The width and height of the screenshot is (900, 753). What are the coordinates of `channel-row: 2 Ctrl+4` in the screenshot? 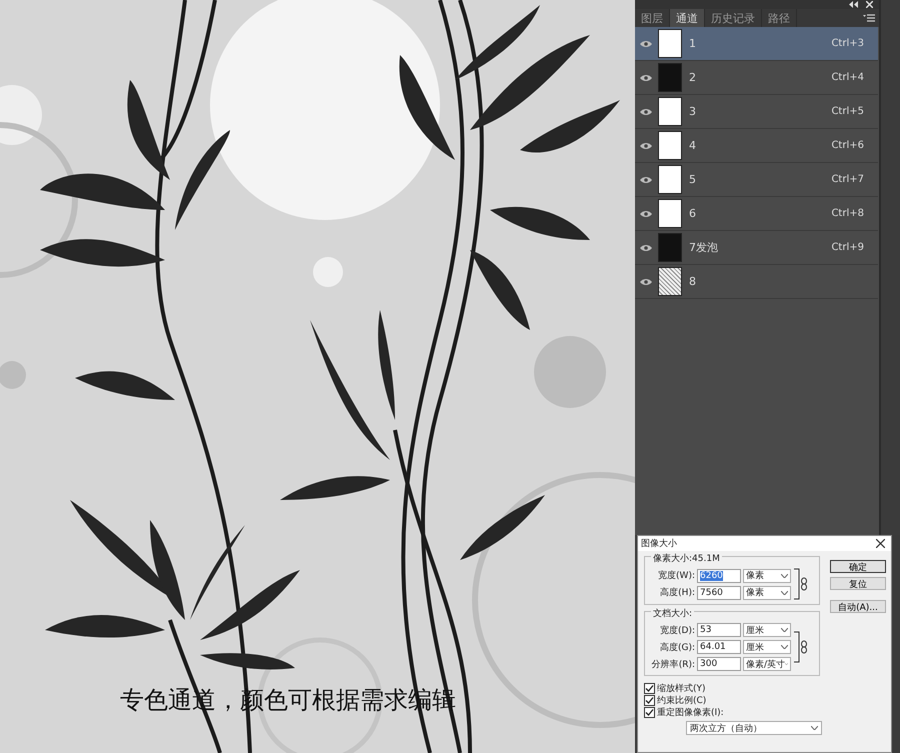 It's located at (756, 78).